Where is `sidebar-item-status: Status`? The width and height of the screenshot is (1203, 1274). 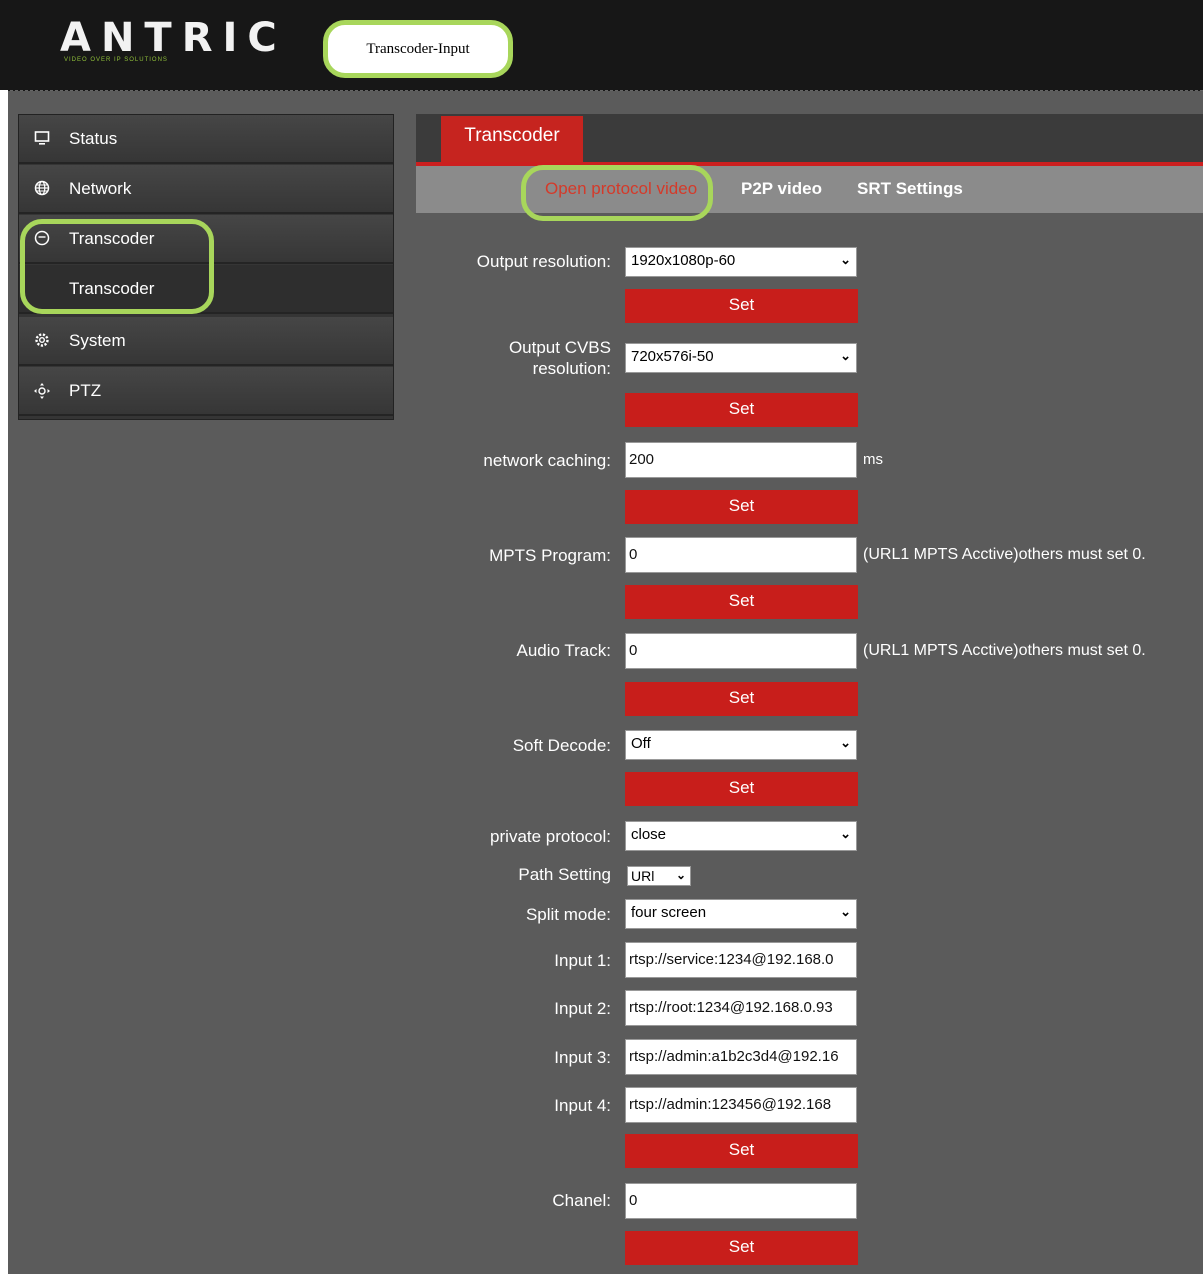
sidebar-item-status: Status is located at coordinates (206, 139).